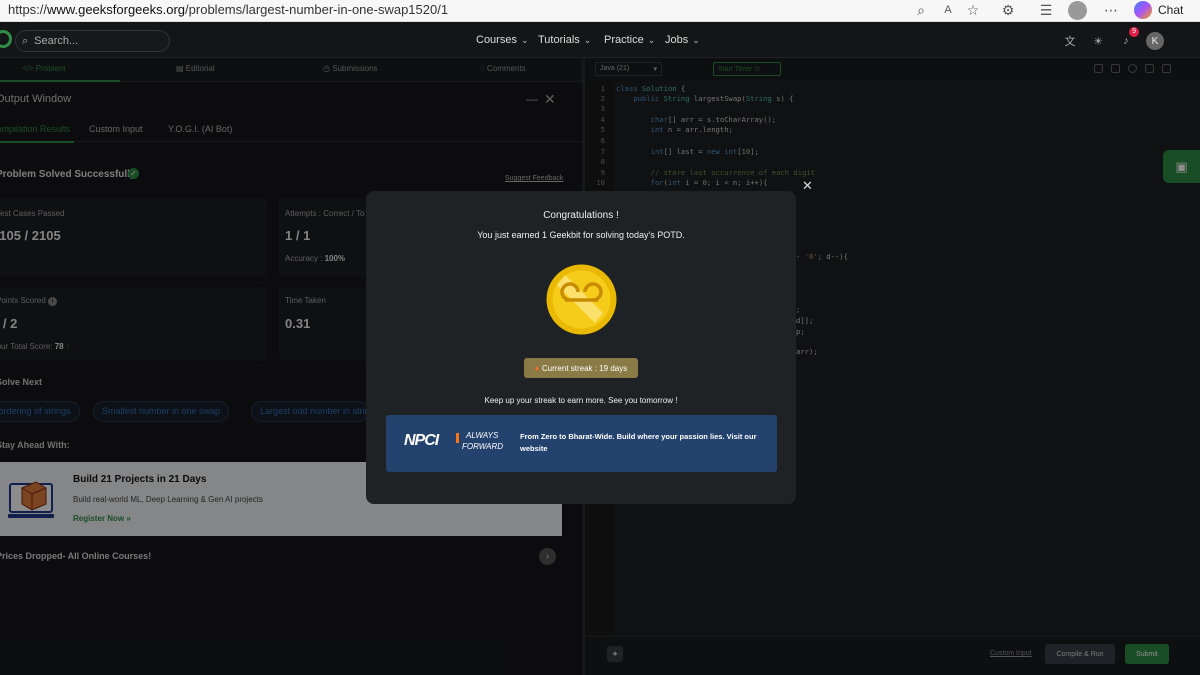  I want to click on search-icon: ⌕, so click(25, 40).